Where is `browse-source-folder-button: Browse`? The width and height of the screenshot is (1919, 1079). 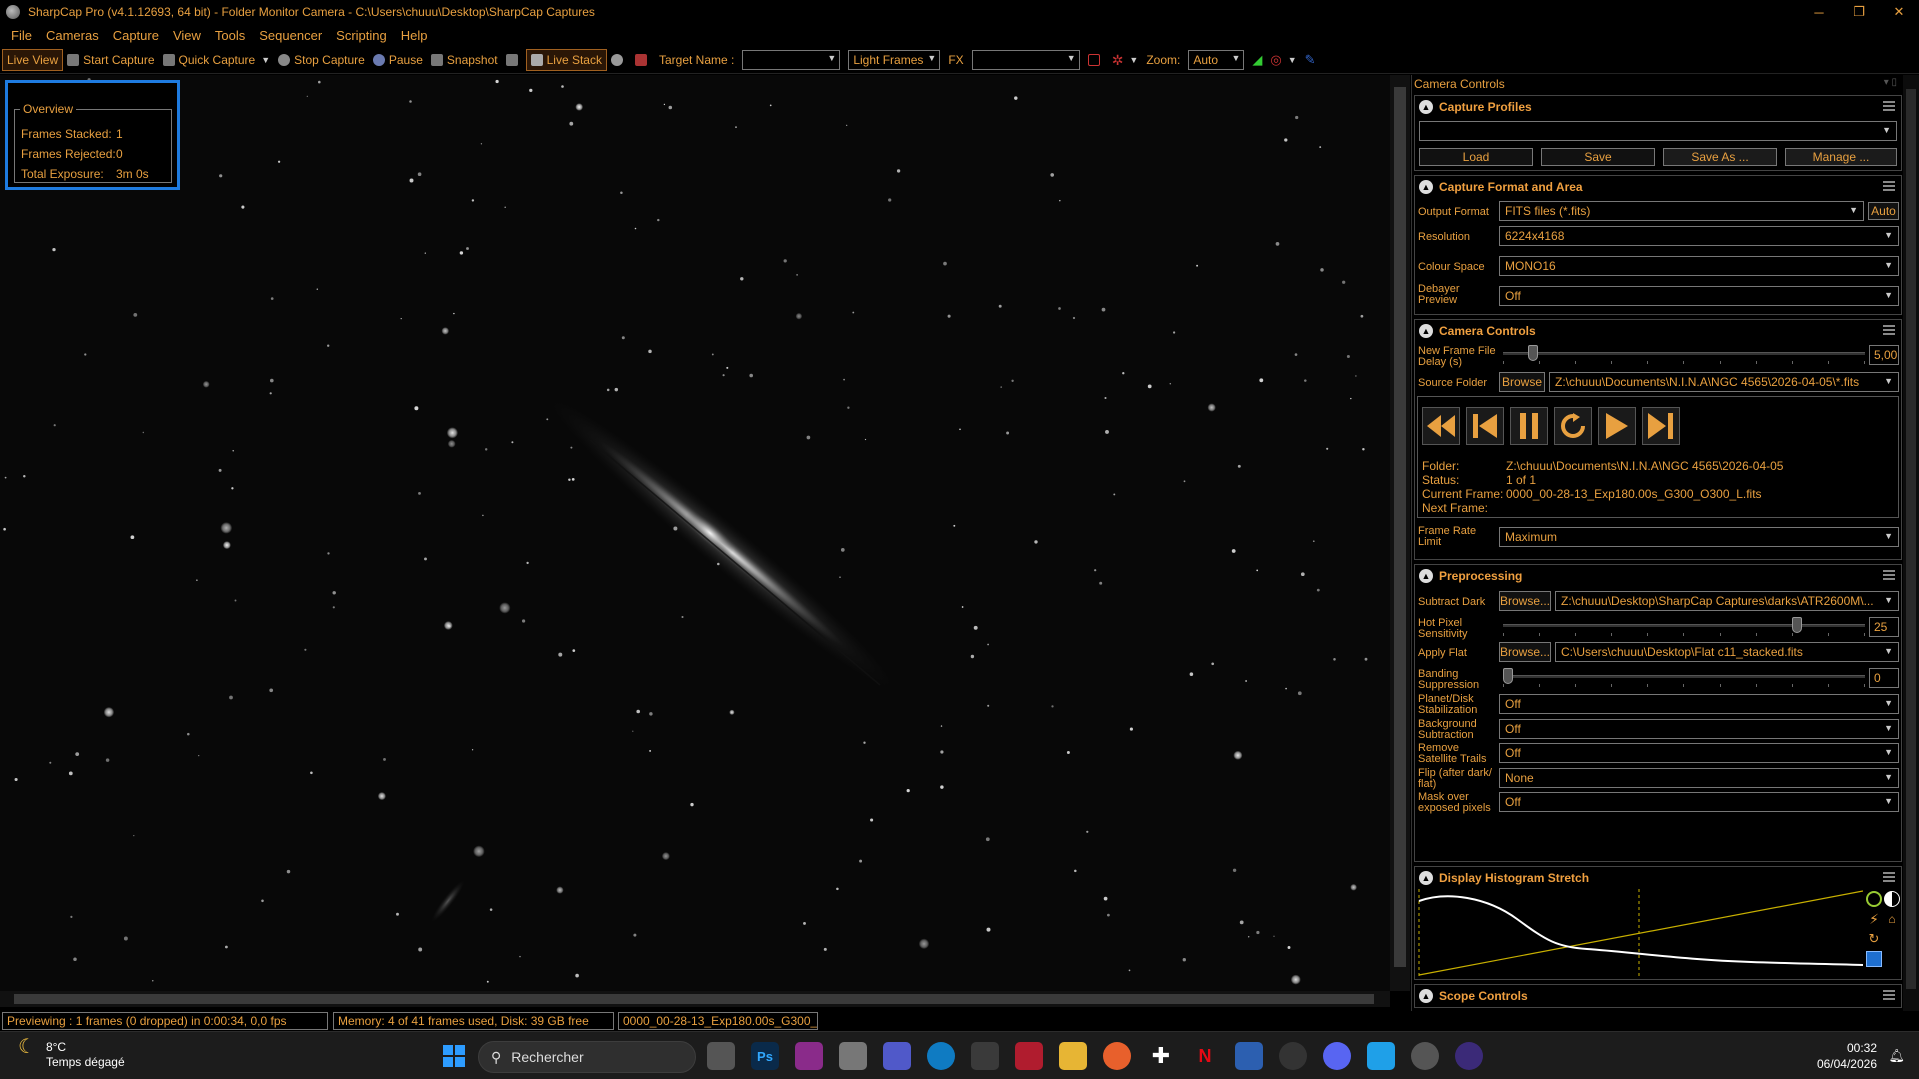 browse-source-folder-button: Browse is located at coordinates (1522, 382).